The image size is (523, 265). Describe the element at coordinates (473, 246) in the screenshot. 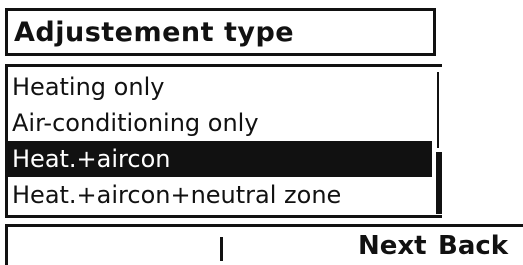

I see `back-button: Back` at that location.